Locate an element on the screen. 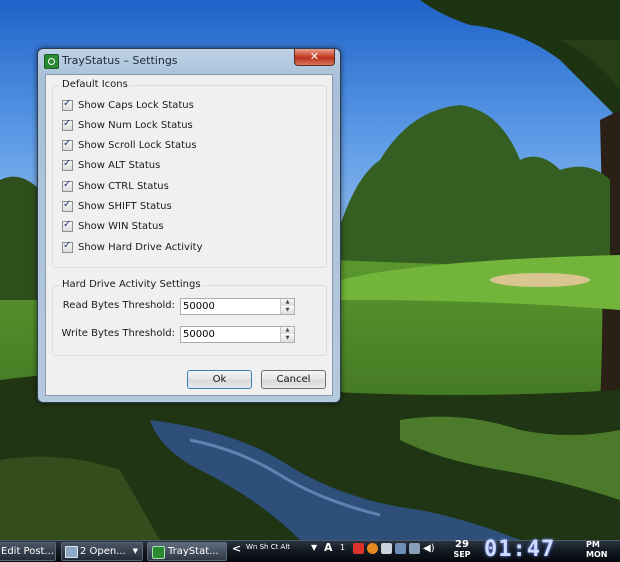  window-title: TrayStatus – Settings is located at coordinates (120, 60).